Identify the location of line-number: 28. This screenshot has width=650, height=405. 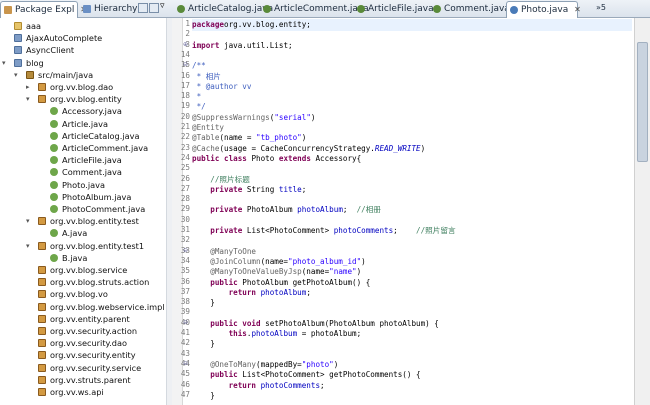
(185, 199).